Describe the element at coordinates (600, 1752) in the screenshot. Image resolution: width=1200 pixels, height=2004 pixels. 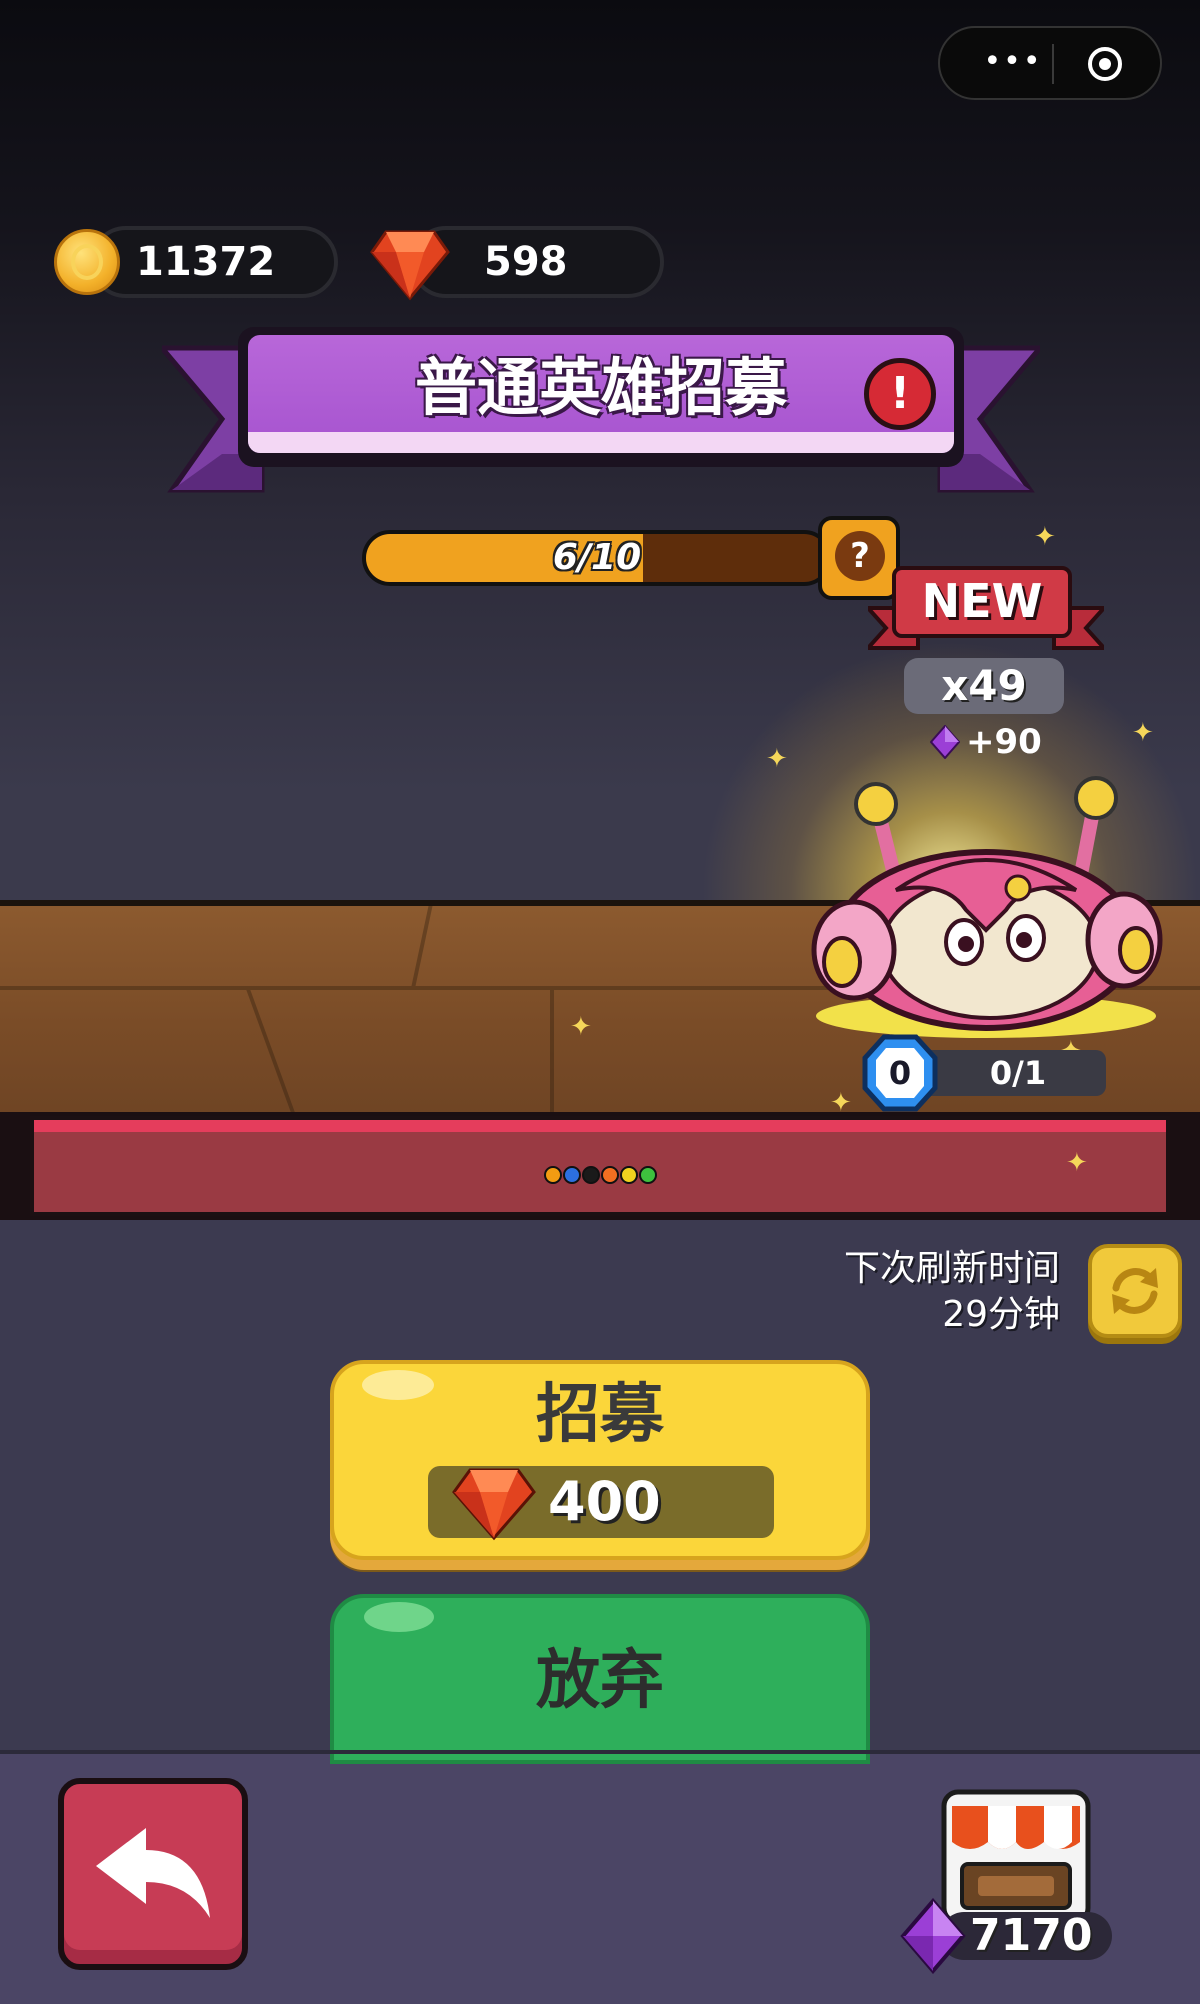
I see `footer-divider` at that location.